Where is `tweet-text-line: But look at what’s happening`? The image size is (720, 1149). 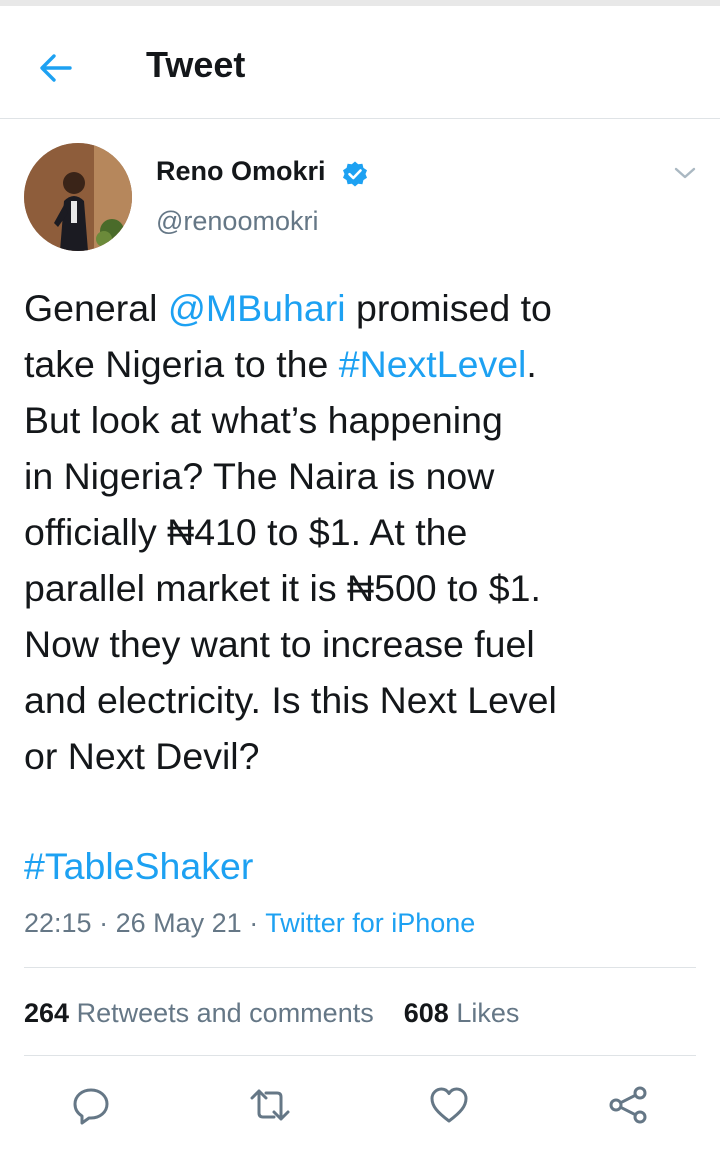 tweet-text-line: But look at what’s happening is located at coordinates (364, 420).